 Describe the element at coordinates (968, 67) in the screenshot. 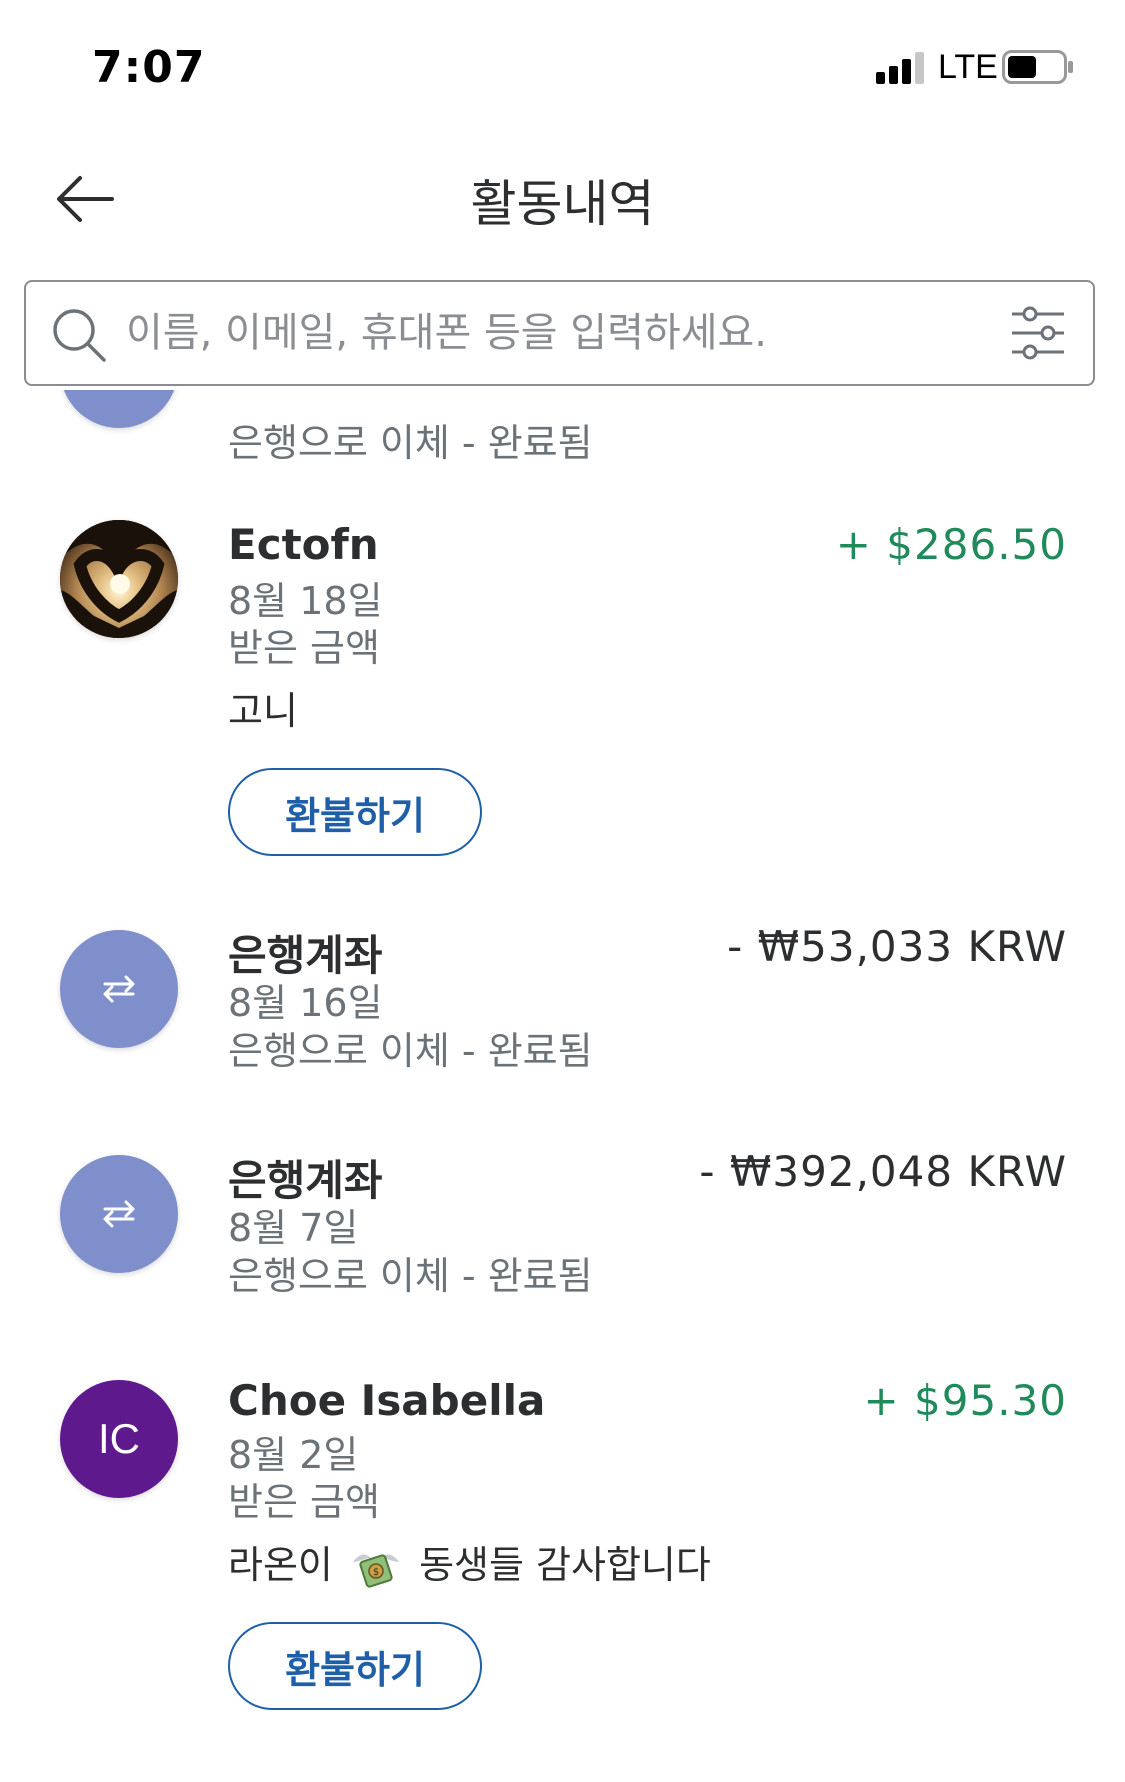

I see `network-type: LTE` at that location.